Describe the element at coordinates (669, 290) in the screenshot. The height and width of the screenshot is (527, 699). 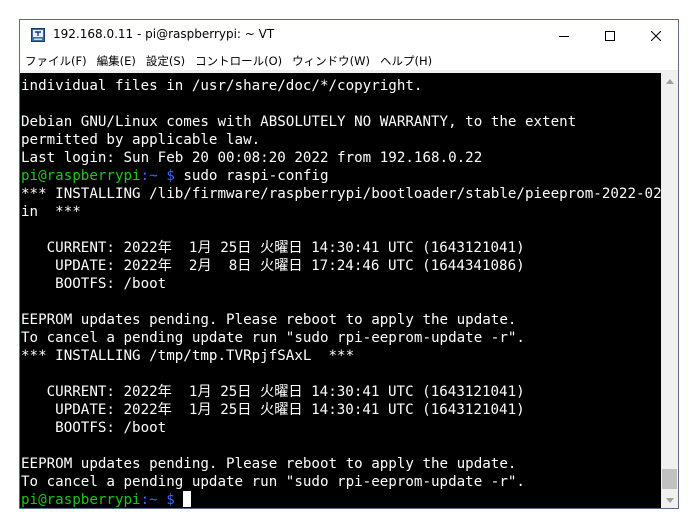
I see `vertical-scrollbar` at that location.